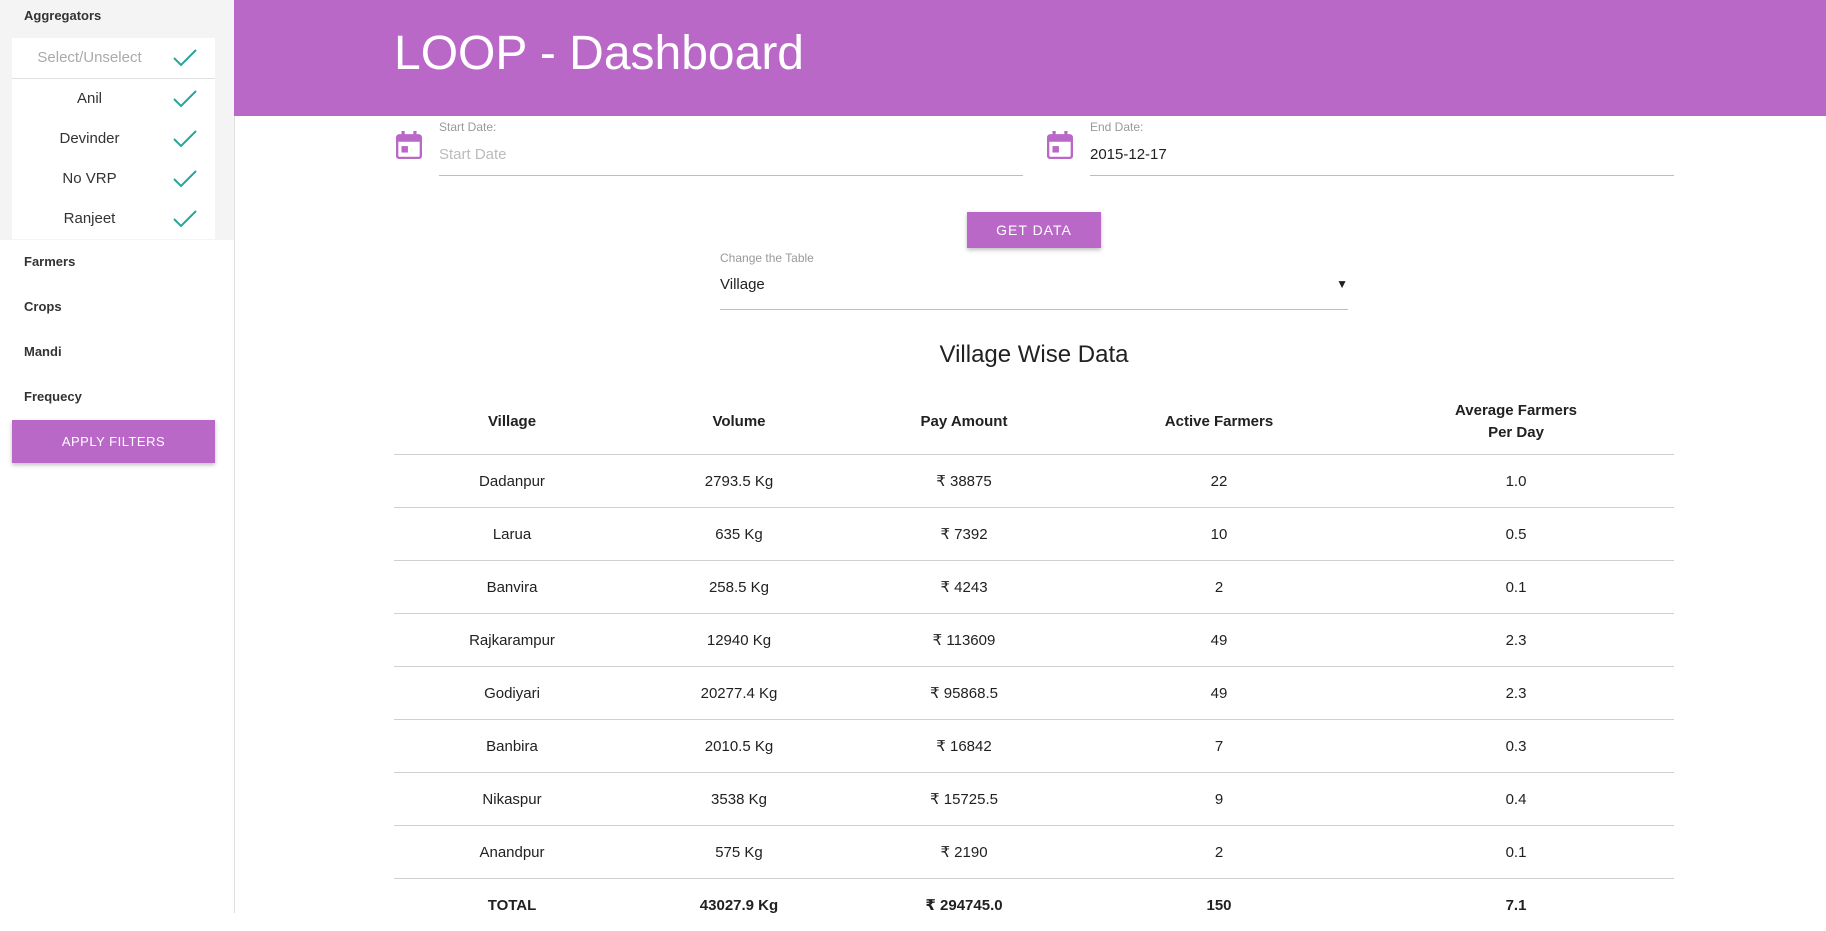  I want to click on cell-average-farmers: 0.3, so click(1516, 746).